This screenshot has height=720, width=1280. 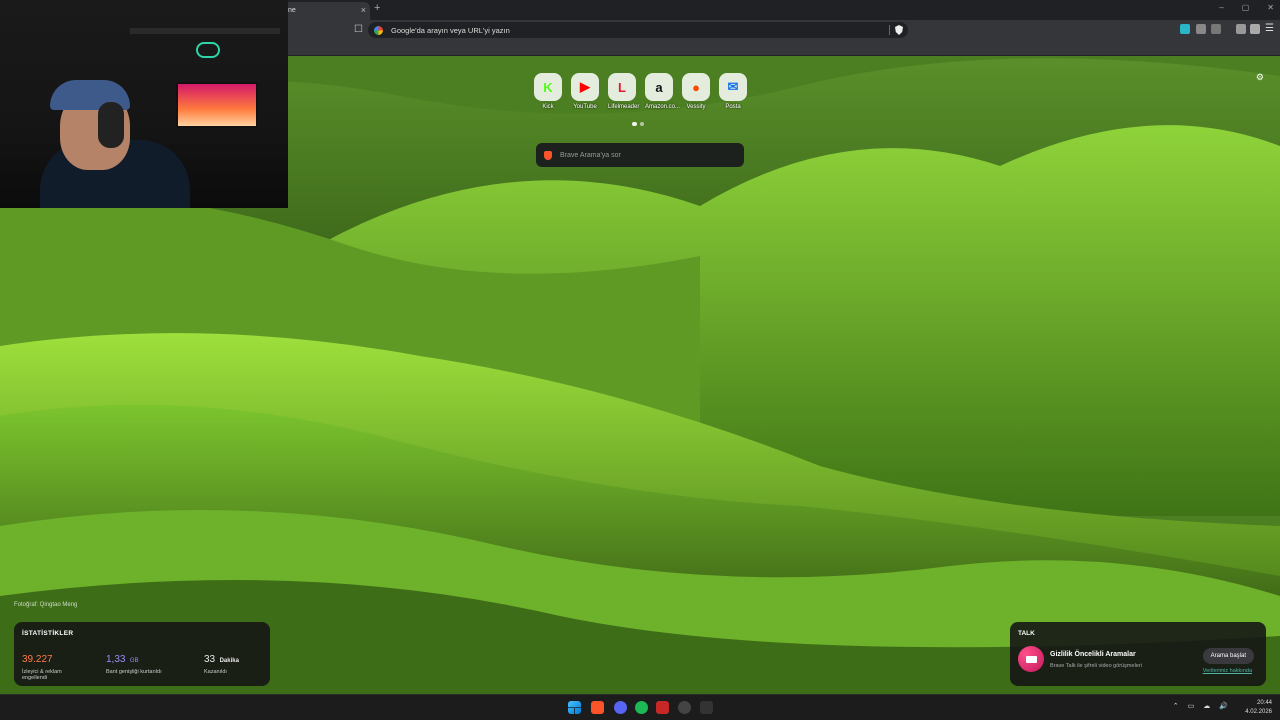 What do you see at coordinates (377, 8) in the screenshot?
I see `new-tab-button: +` at bounding box center [377, 8].